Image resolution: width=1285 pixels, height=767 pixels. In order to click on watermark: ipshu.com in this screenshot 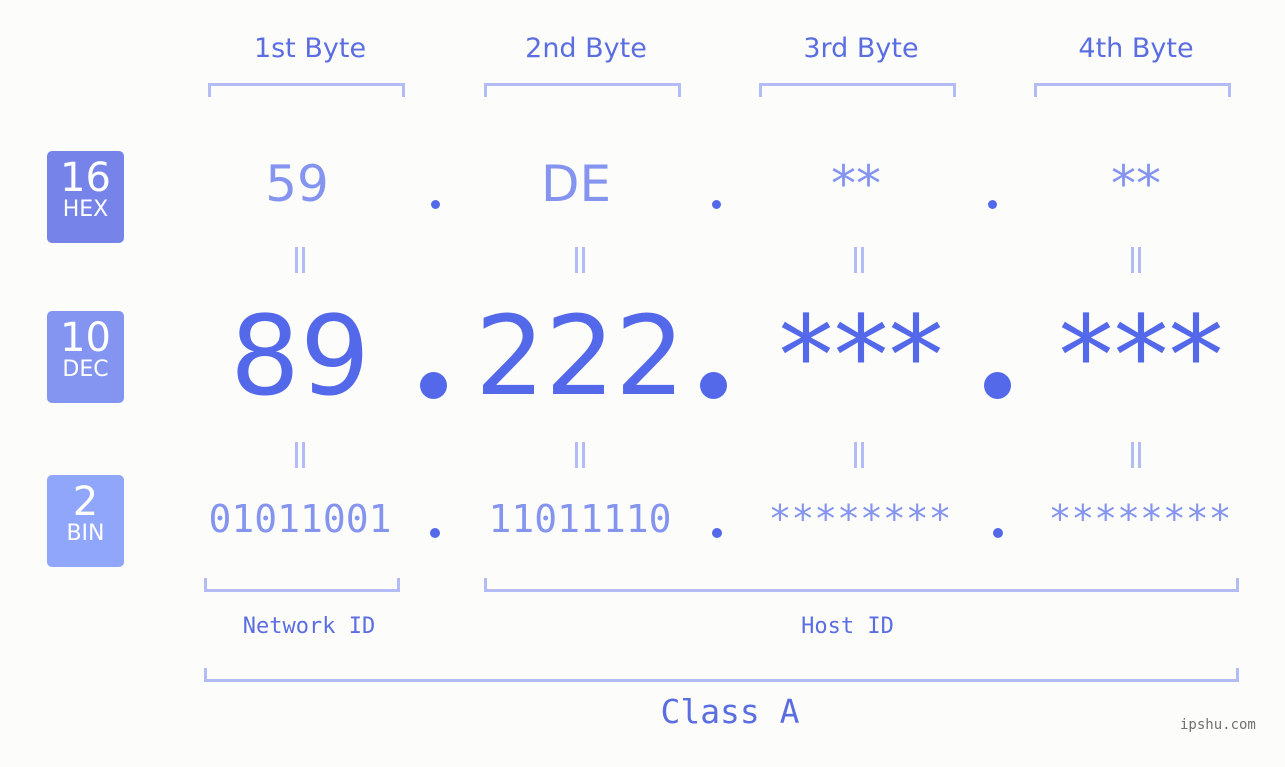, I will do `click(1218, 725)`.